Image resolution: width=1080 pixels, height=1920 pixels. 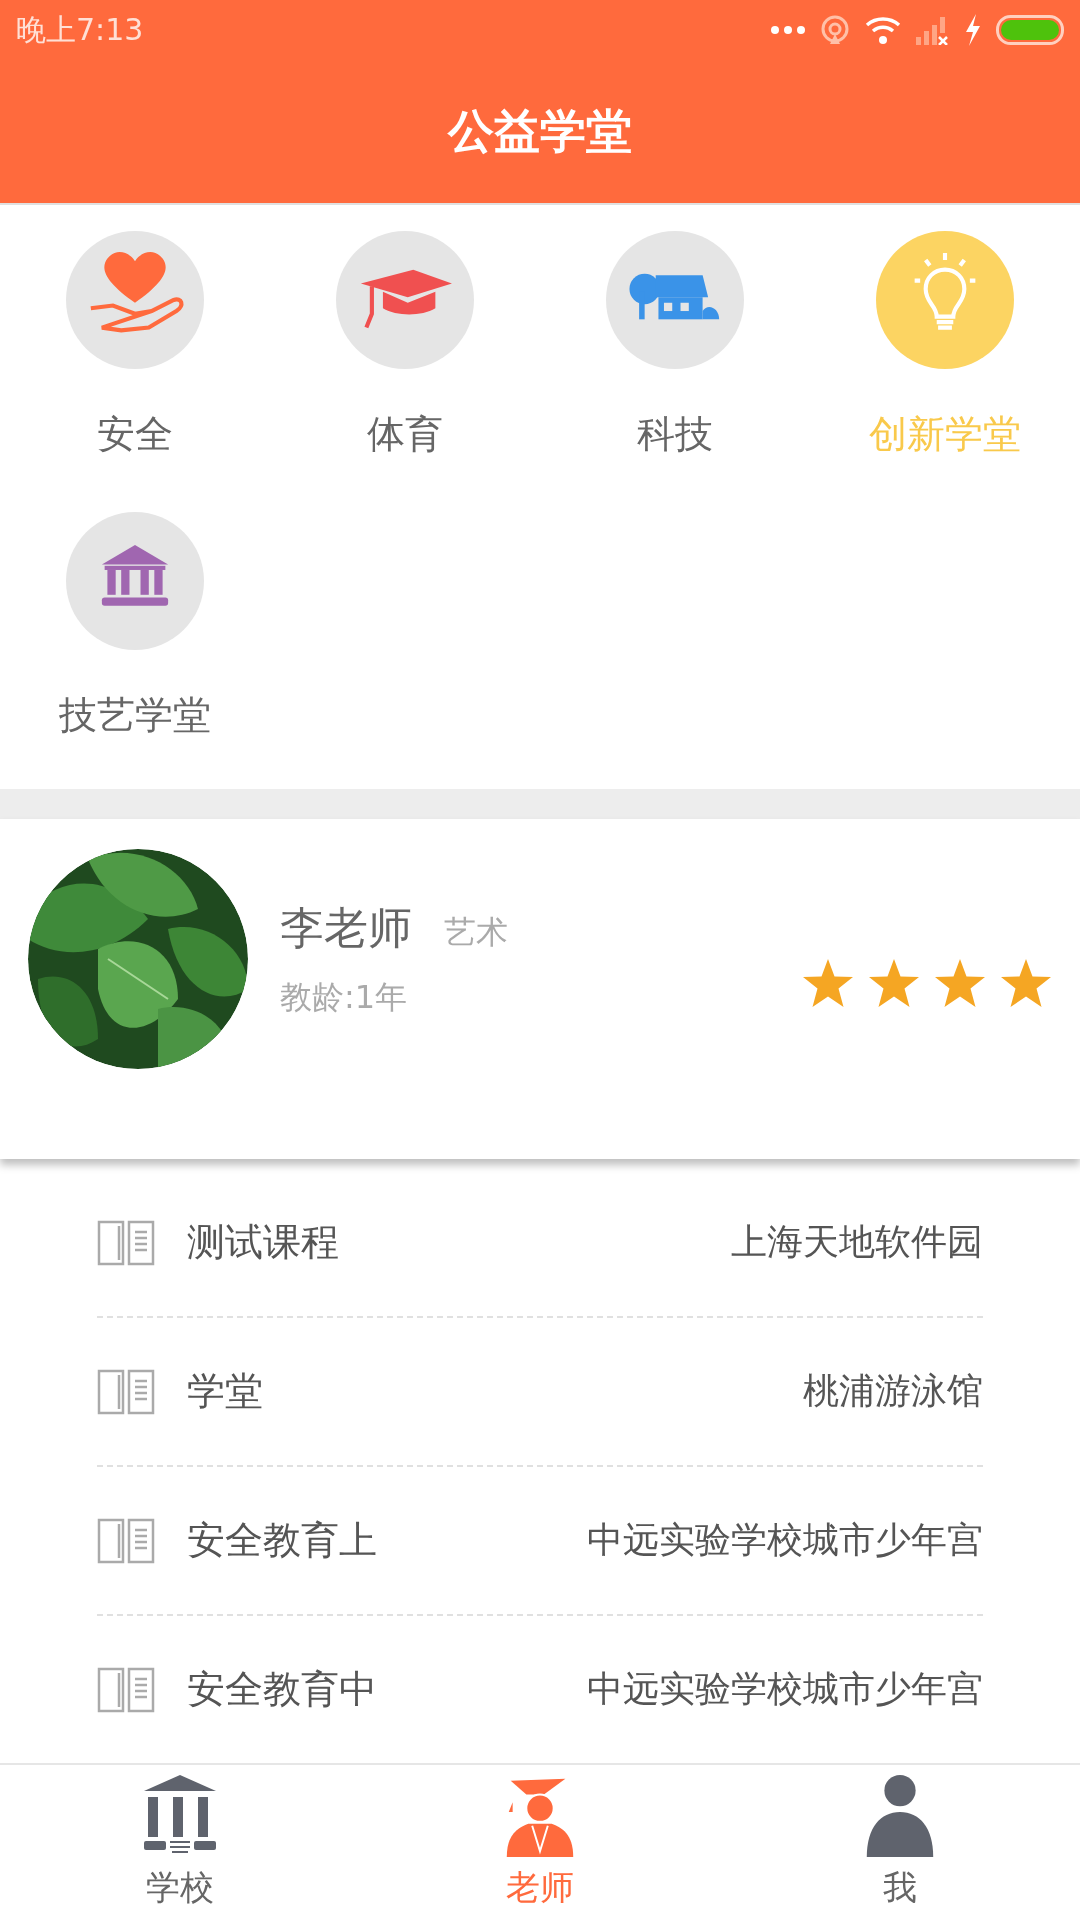 What do you see at coordinates (180, 1842) in the screenshot?
I see `nav-tab: 学校` at bounding box center [180, 1842].